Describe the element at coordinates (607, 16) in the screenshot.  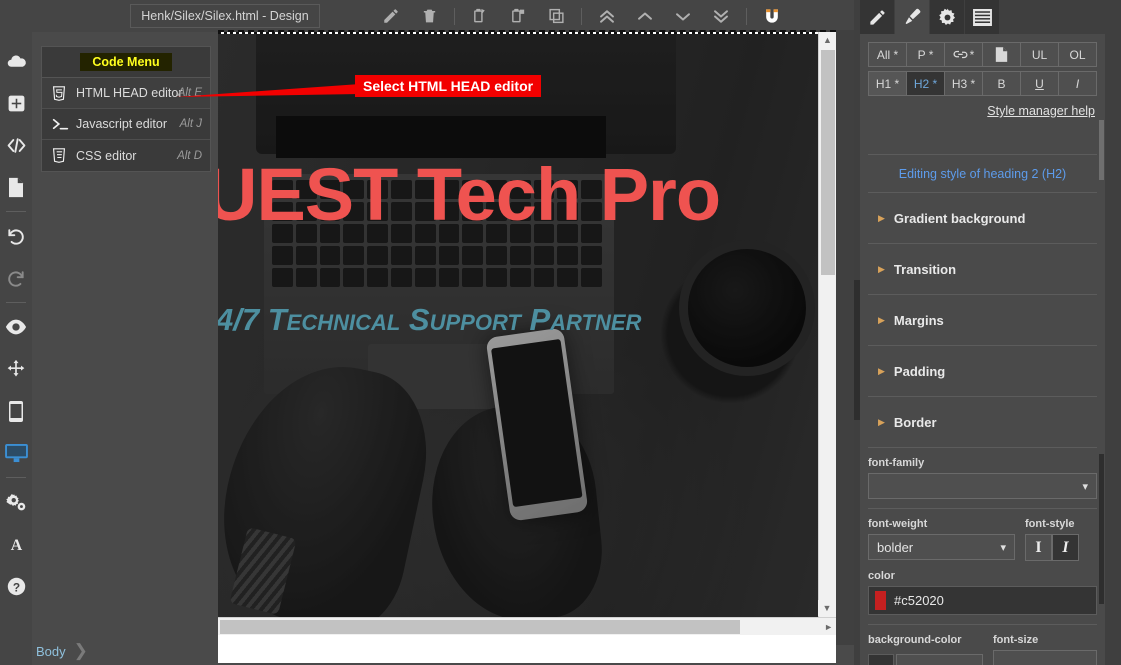
I see `move-to-top-button` at that location.